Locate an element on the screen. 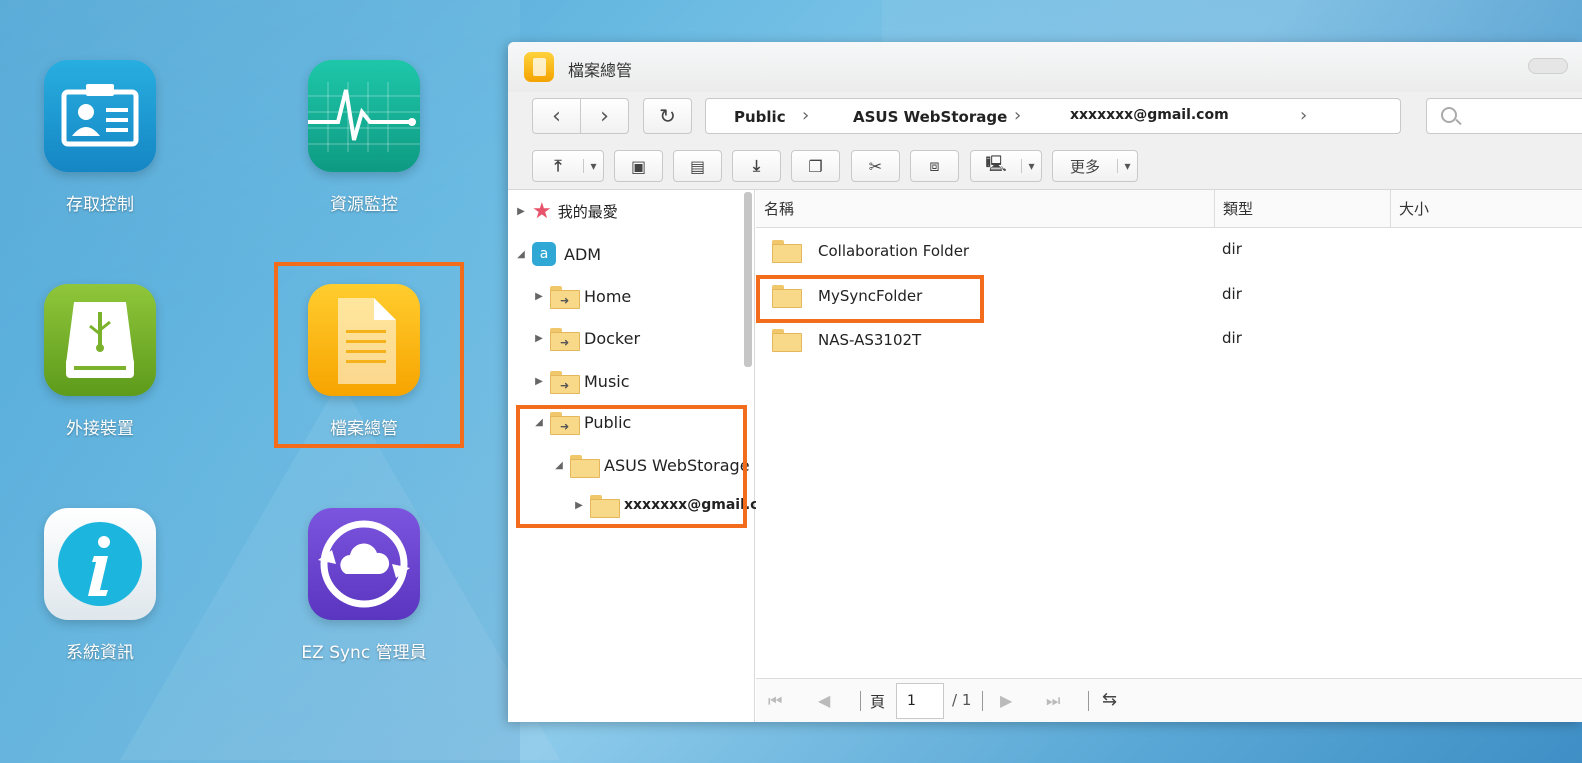 This screenshot has height=763, width=1582. heartbeat-monitor-icon is located at coordinates (364, 116).